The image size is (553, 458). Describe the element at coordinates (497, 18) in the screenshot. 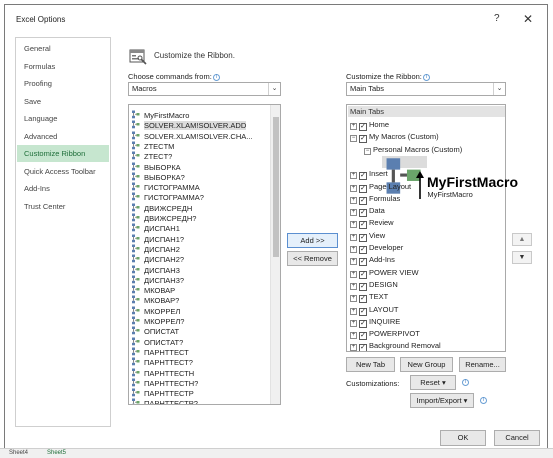

I see `help-button: ?` at that location.